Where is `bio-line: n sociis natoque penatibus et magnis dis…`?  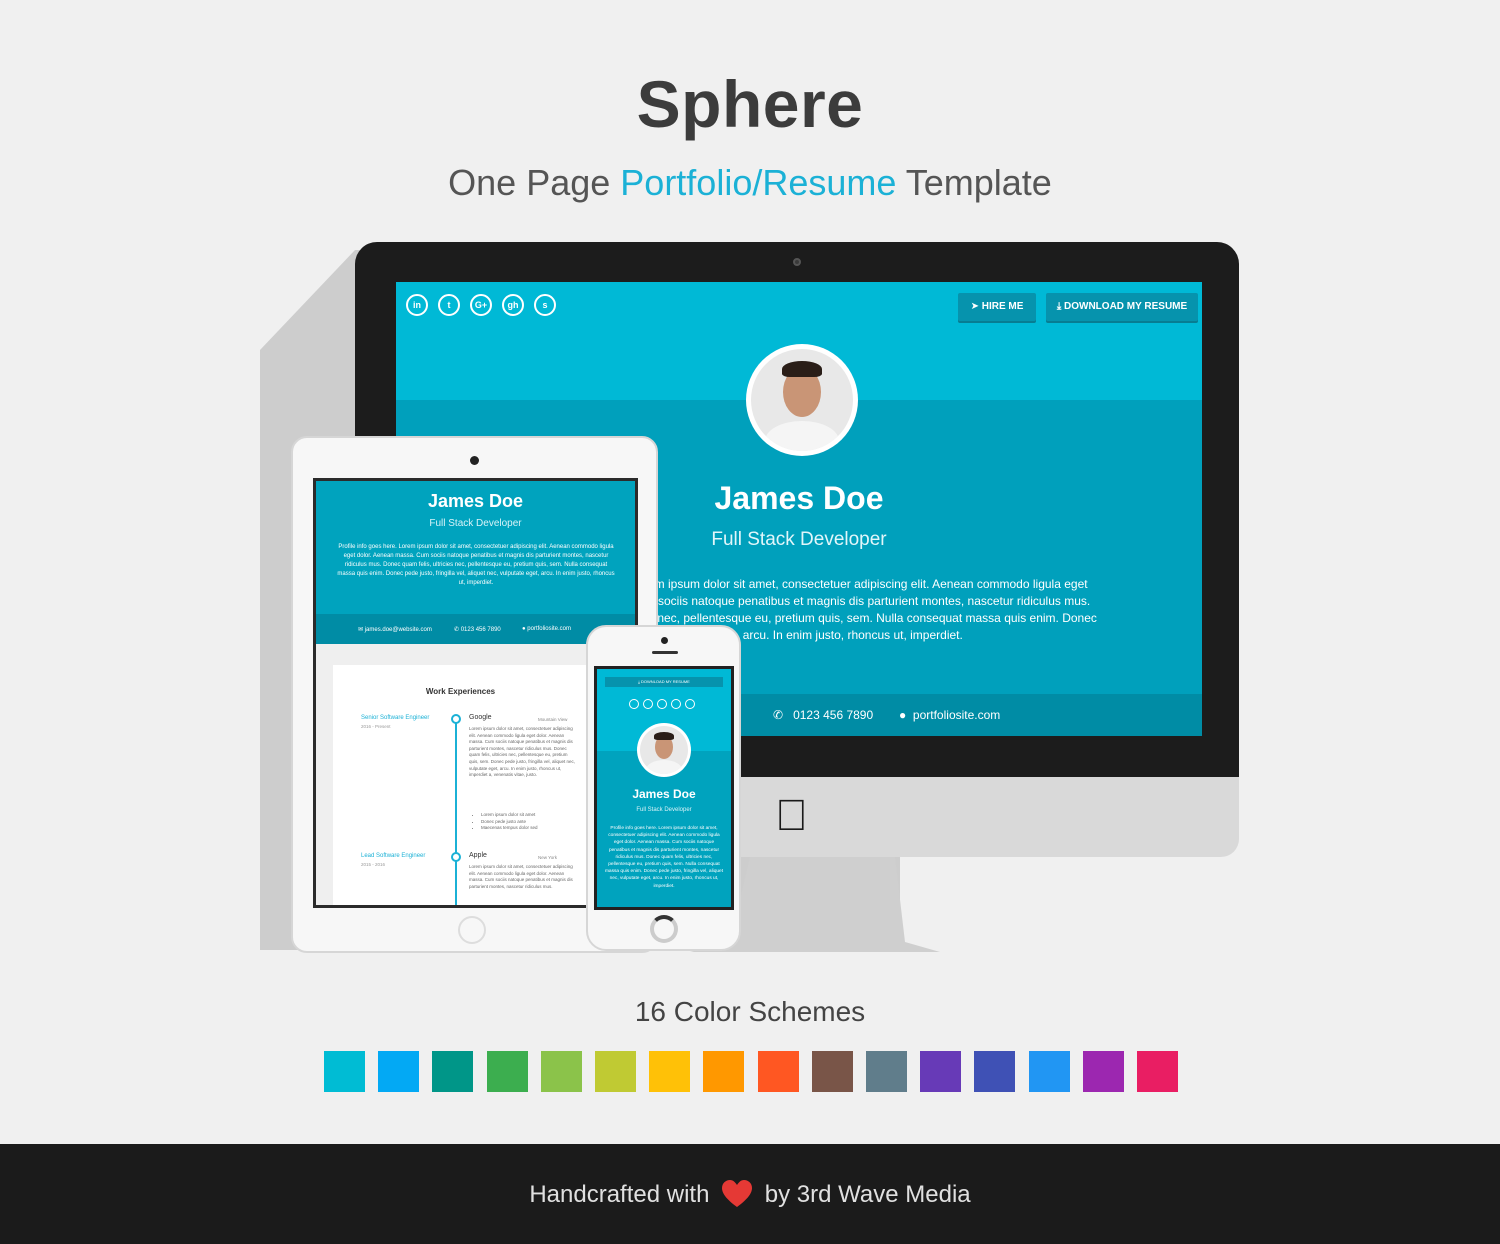
bio-line: n sociis natoque penatibus et magnis dis… is located at coordinates (869, 601).